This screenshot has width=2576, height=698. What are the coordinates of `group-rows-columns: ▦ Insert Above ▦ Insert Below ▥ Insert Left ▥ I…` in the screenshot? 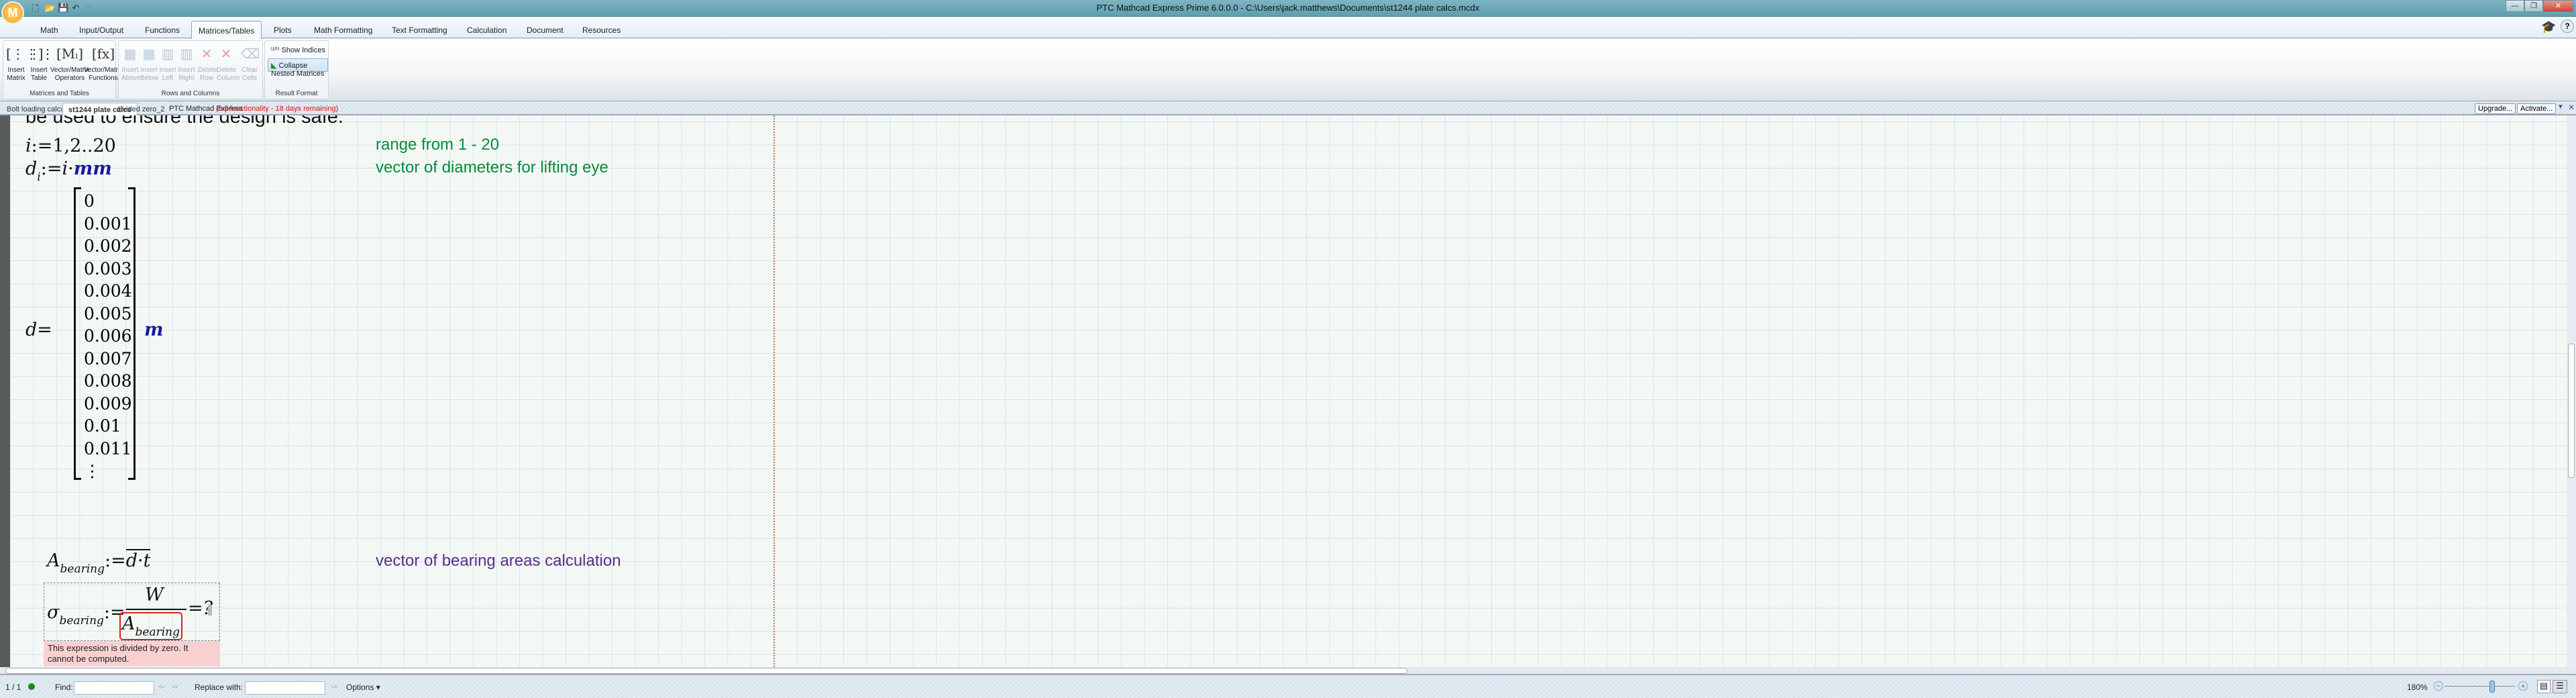 It's located at (190, 69).